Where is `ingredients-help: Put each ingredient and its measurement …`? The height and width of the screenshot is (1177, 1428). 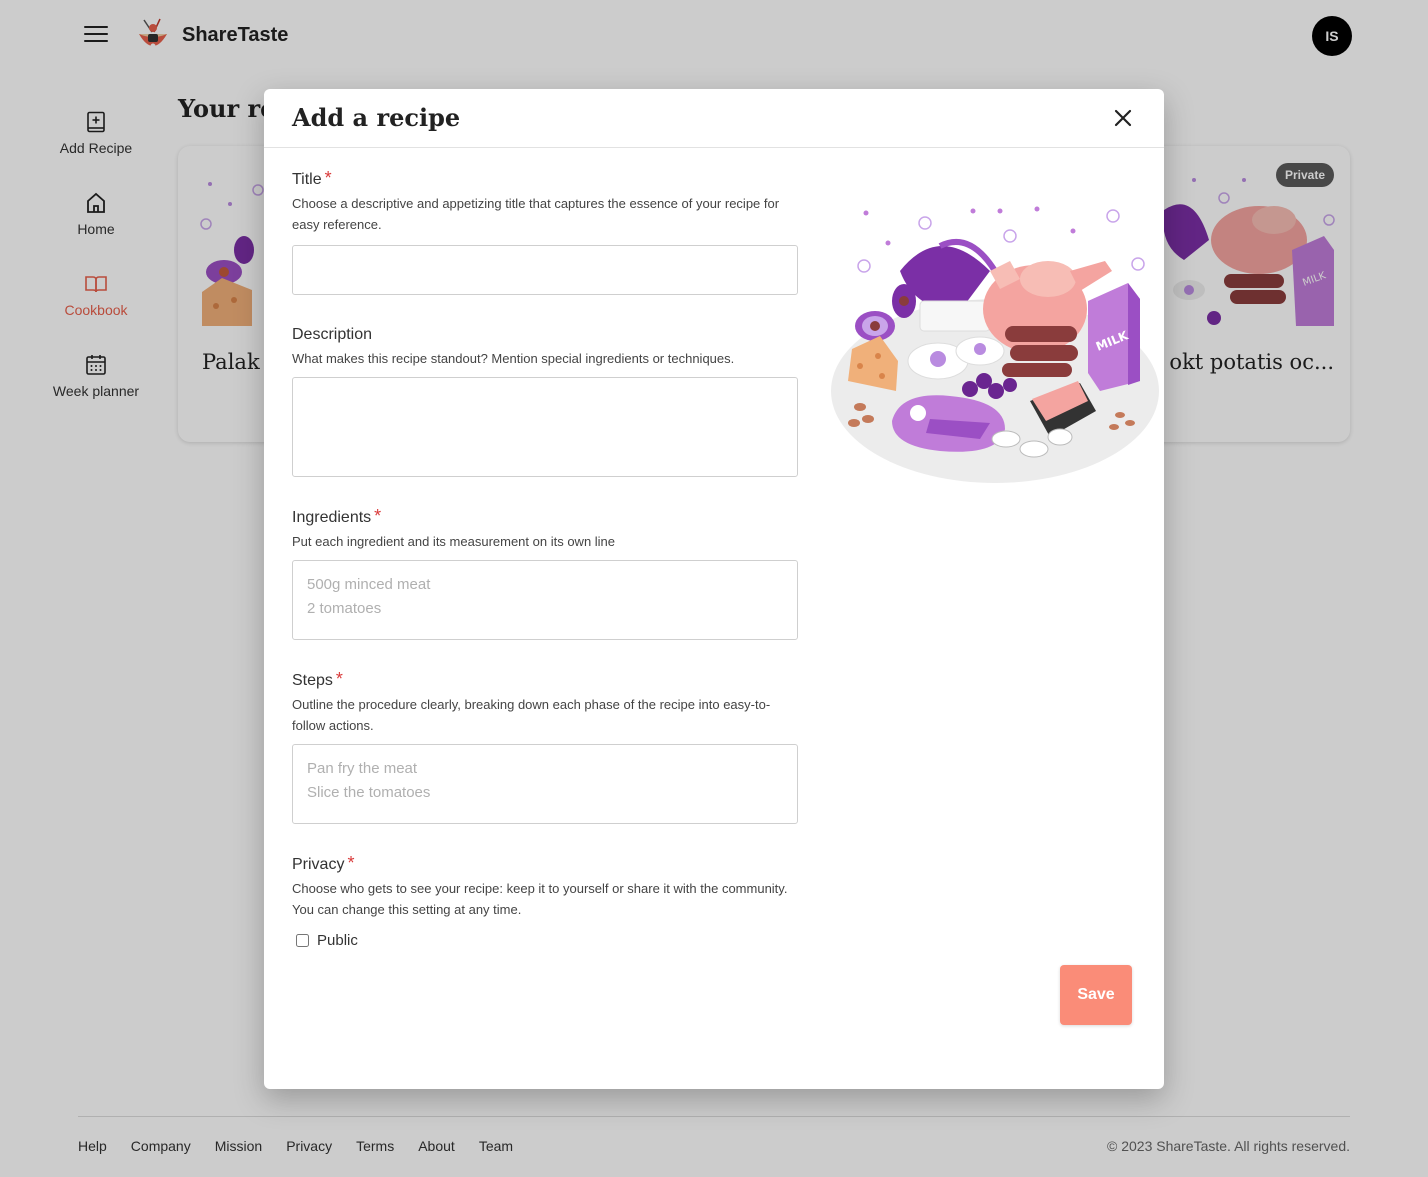 ingredients-help: Put each ingredient and its measurement … is located at coordinates (454, 541).